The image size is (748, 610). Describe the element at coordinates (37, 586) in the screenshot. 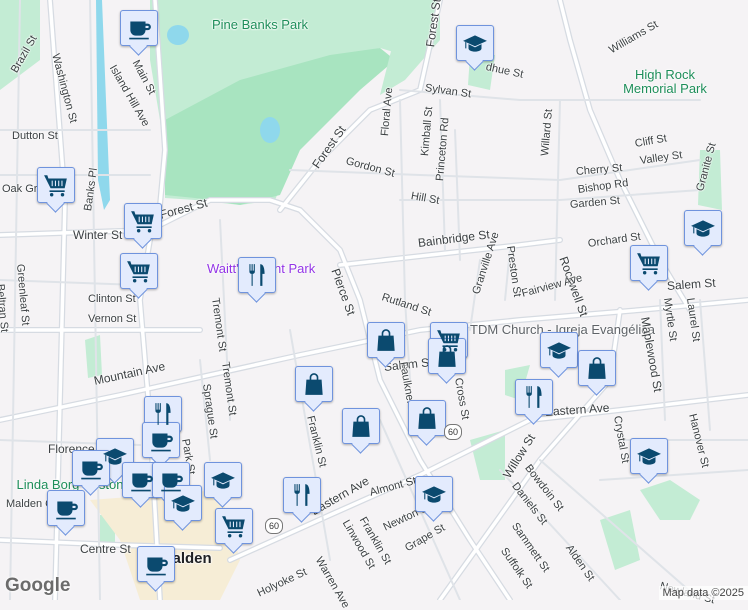

I see `google-logo: Google` at that location.